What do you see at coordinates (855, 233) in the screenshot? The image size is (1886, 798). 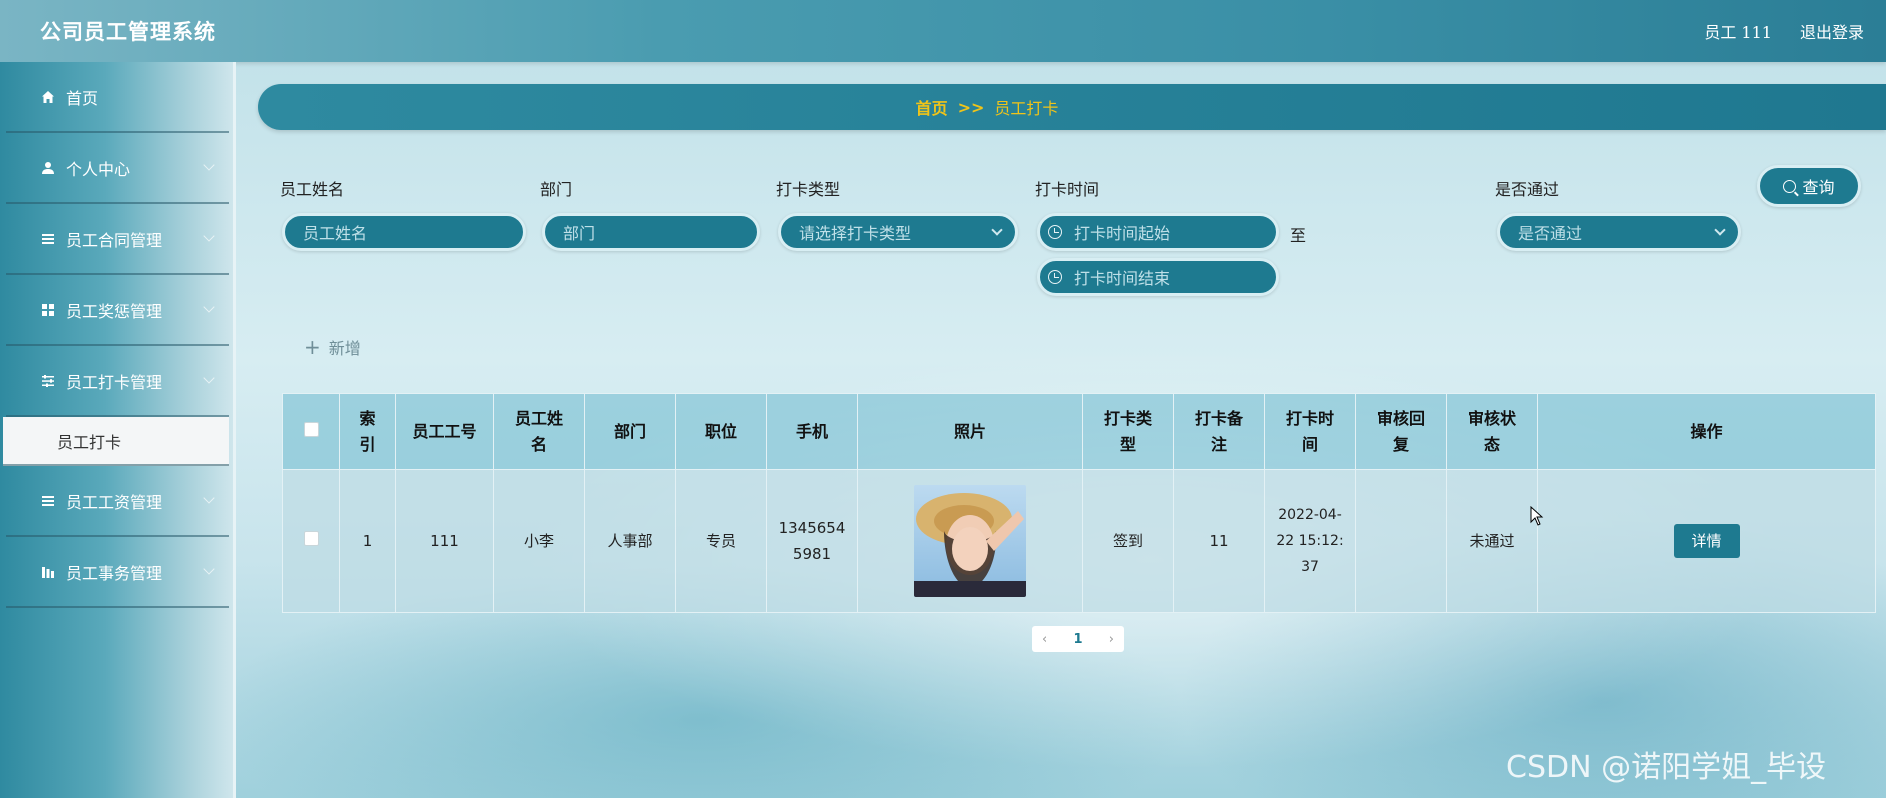 I see `checkin-type-placeholder: 请选择打卡类型` at bounding box center [855, 233].